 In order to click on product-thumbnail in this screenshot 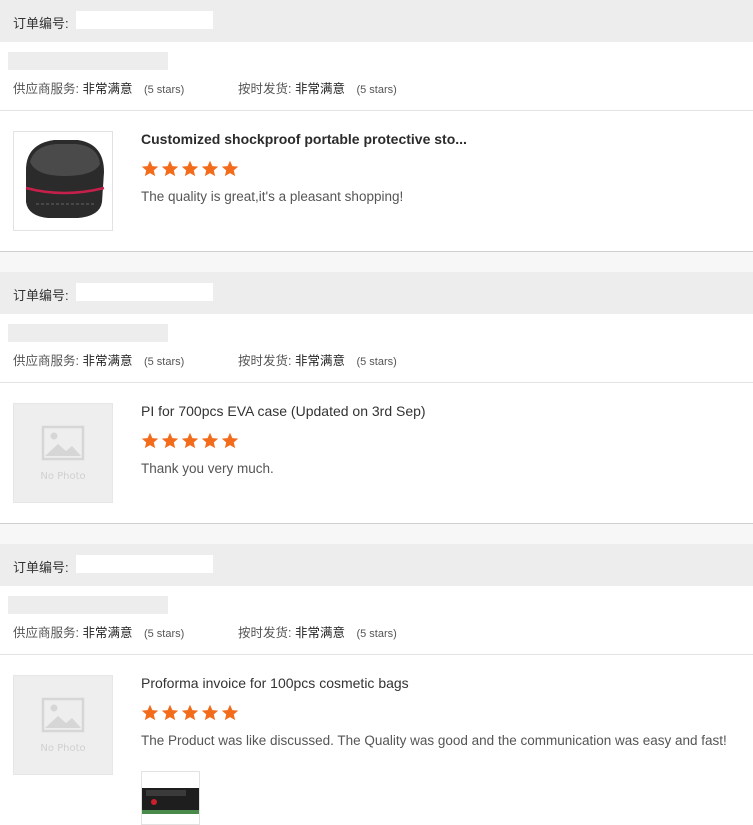, I will do `click(63, 181)`.